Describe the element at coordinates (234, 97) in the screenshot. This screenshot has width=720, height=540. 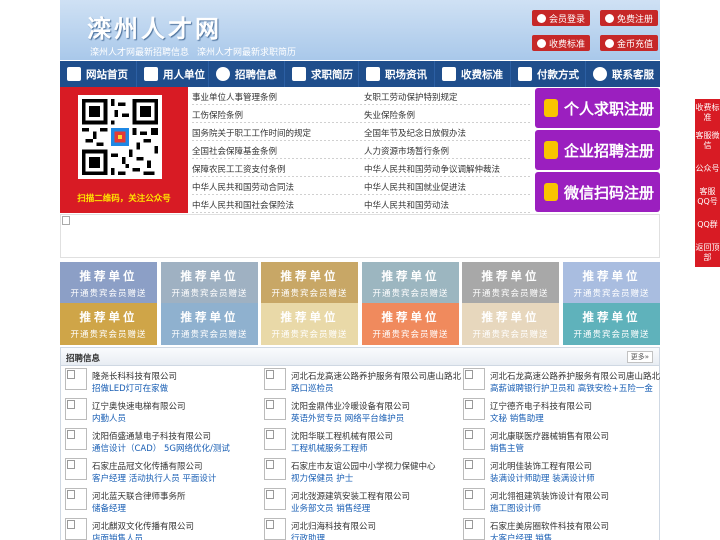
I see `law-link: 事业单位人事管理条例` at that location.